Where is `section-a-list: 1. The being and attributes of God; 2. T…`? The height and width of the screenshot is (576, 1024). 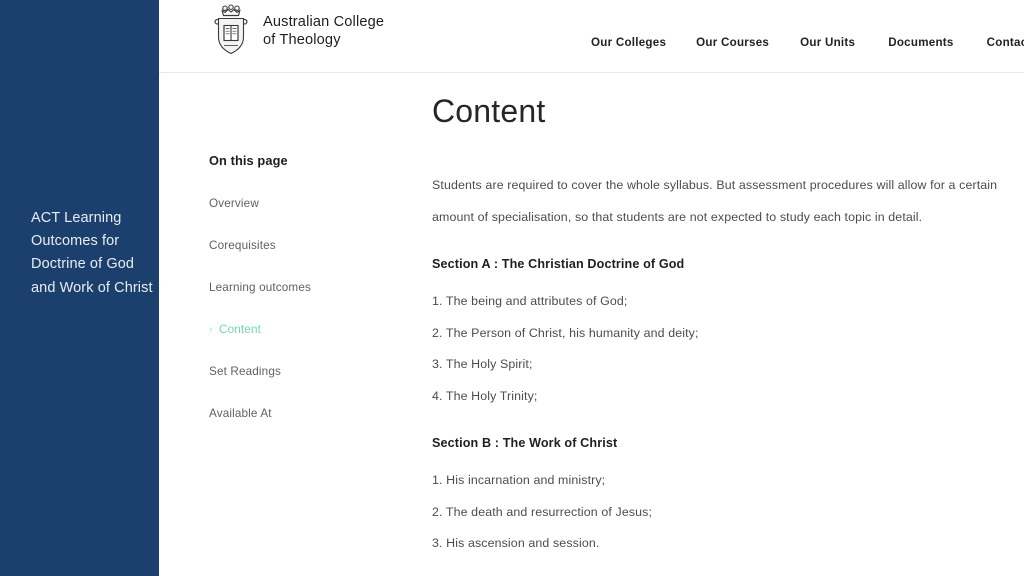 section-a-list: 1. The being and attributes of God; 2. T… is located at coordinates (728, 349).